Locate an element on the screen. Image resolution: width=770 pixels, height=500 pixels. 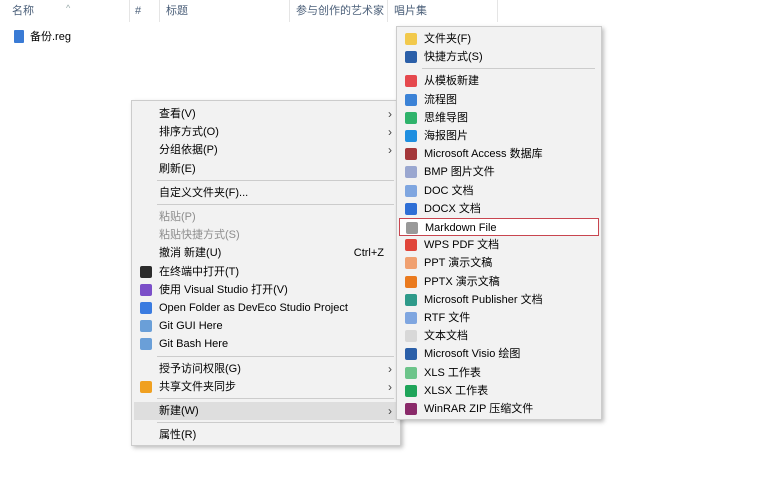
menu-item-0: 查看(V) › is located at coordinates (266, 114).